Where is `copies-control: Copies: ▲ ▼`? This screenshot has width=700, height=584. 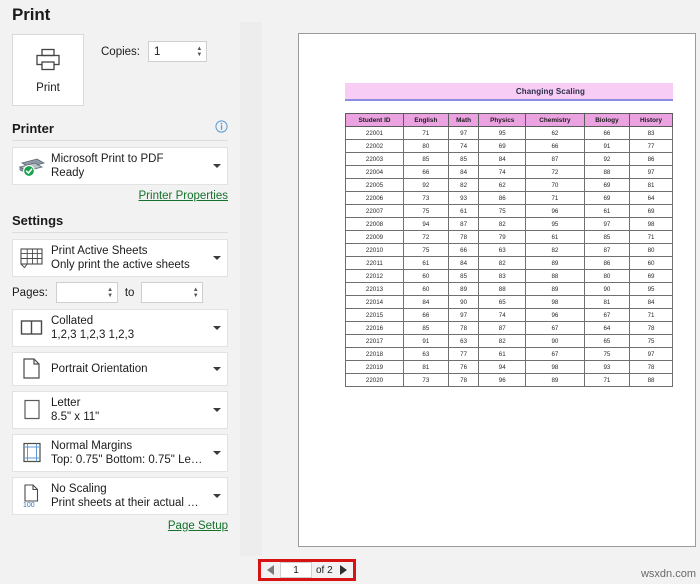 copies-control: Copies: ▲ ▼ is located at coordinates (154, 51).